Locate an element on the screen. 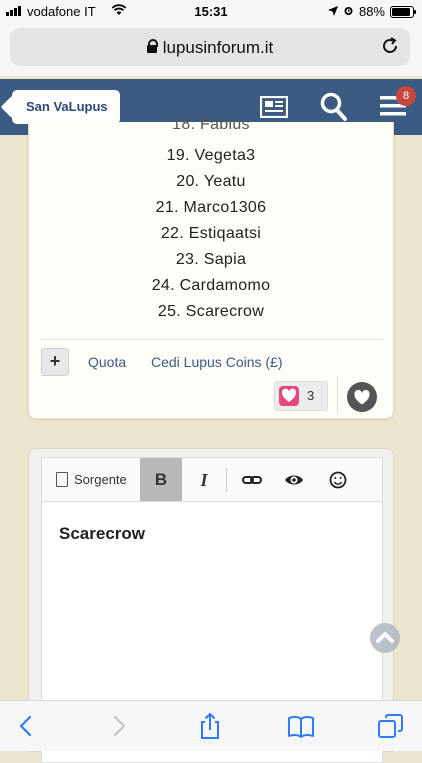  address-text-row: lupusinforum.it is located at coordinates (210, 48).